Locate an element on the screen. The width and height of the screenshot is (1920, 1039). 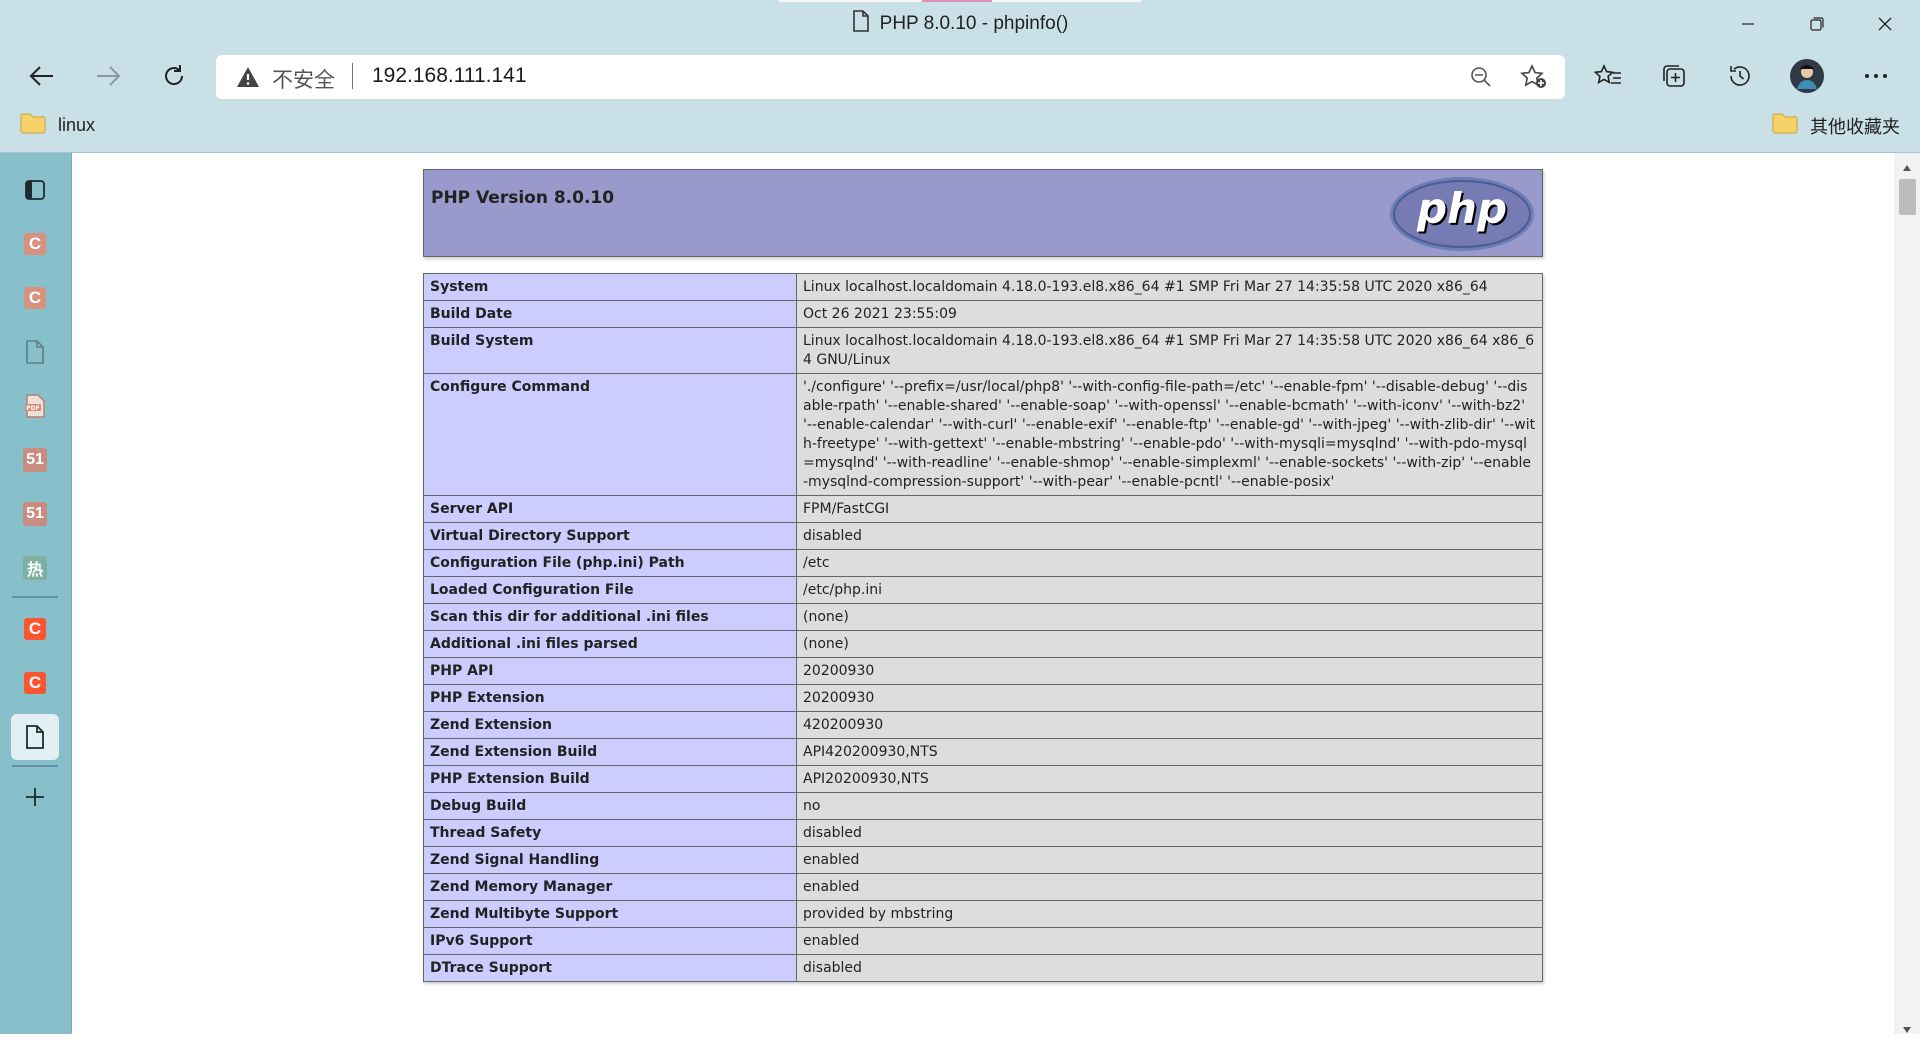
refresh-button is located at coordinates (174, 76).